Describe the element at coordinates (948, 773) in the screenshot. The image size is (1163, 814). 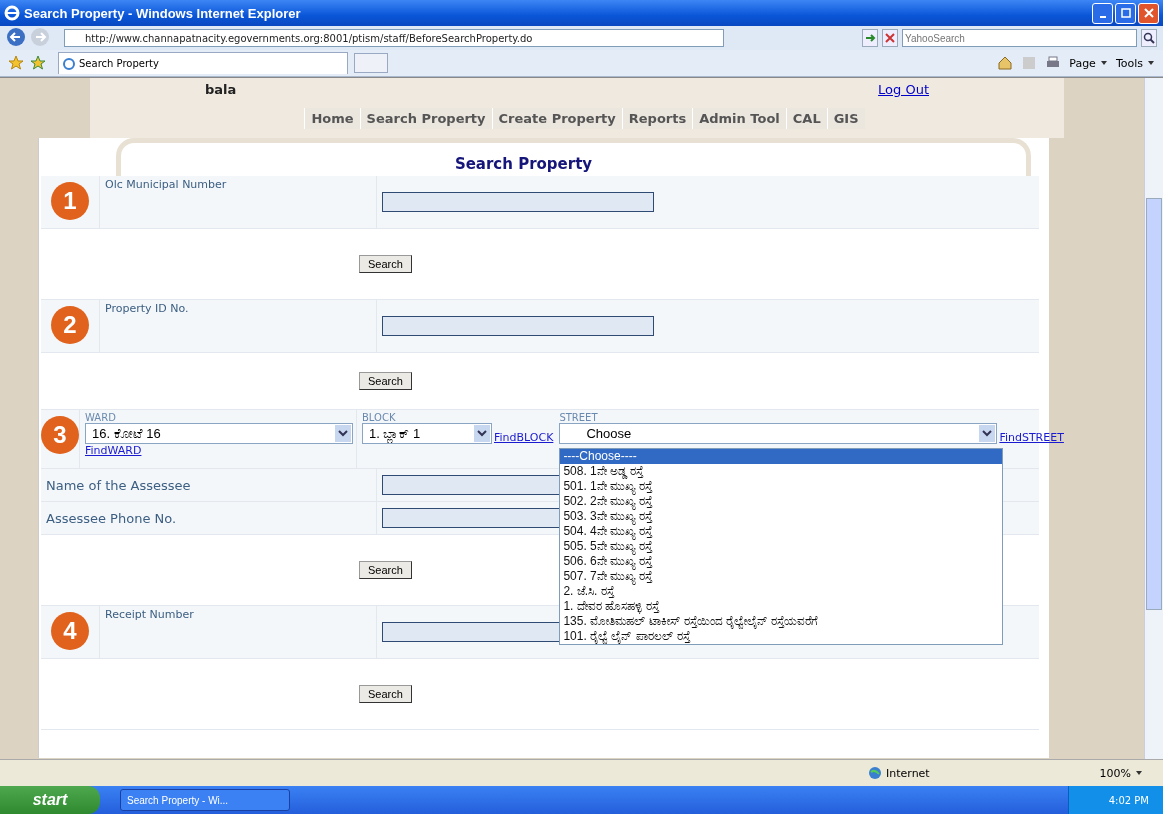
I see `security-zone: Internet` at that location.